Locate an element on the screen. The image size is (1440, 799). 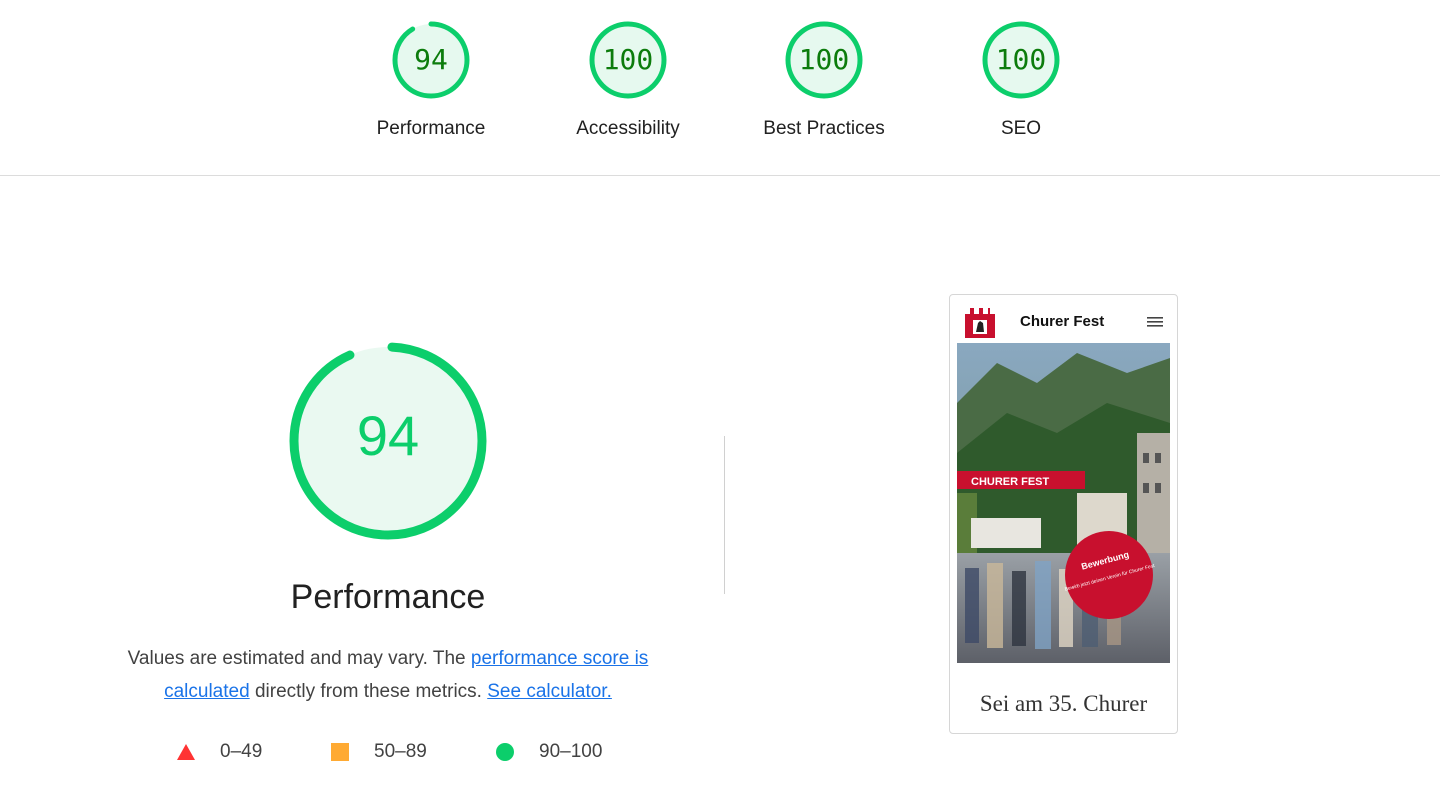
see-calculator-link: See calculator. is located at coordinates (549, 691).